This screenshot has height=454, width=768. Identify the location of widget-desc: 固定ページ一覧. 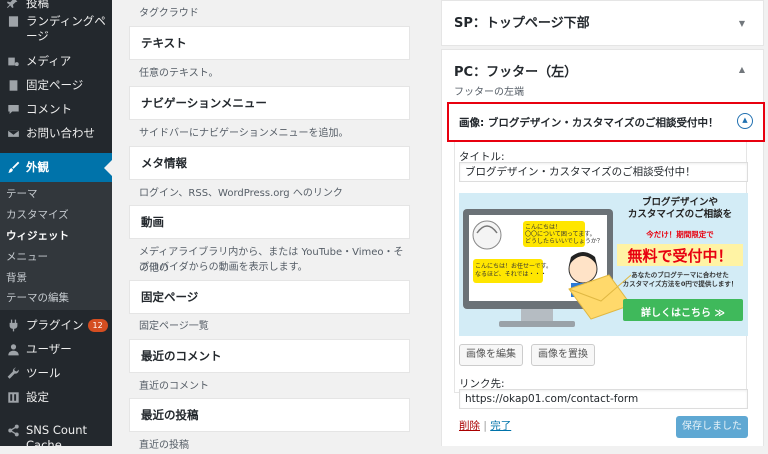
(174, 326).